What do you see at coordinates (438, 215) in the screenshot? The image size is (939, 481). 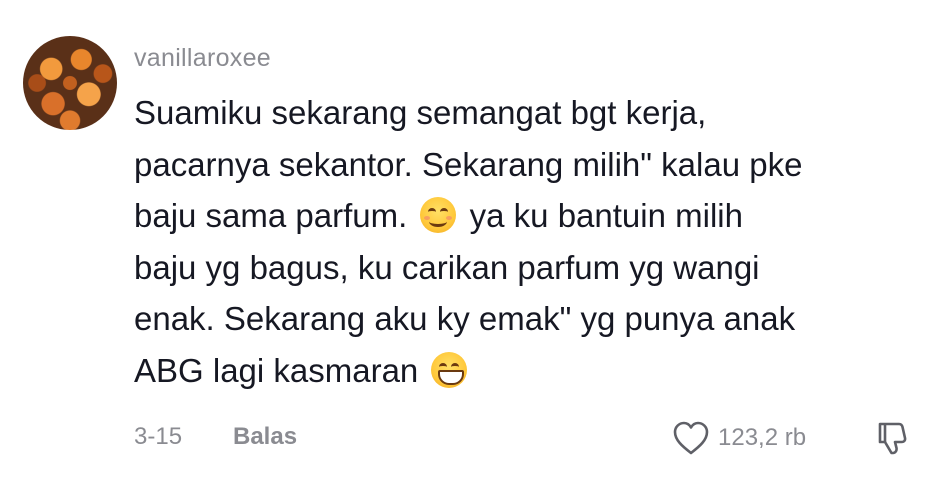 I see `smiling-face-emoji-icon` at bounding box center [438, 215].